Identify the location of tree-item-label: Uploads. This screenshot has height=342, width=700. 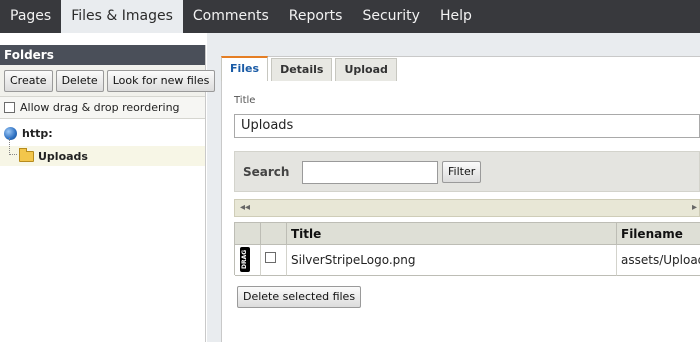
(63, 156).